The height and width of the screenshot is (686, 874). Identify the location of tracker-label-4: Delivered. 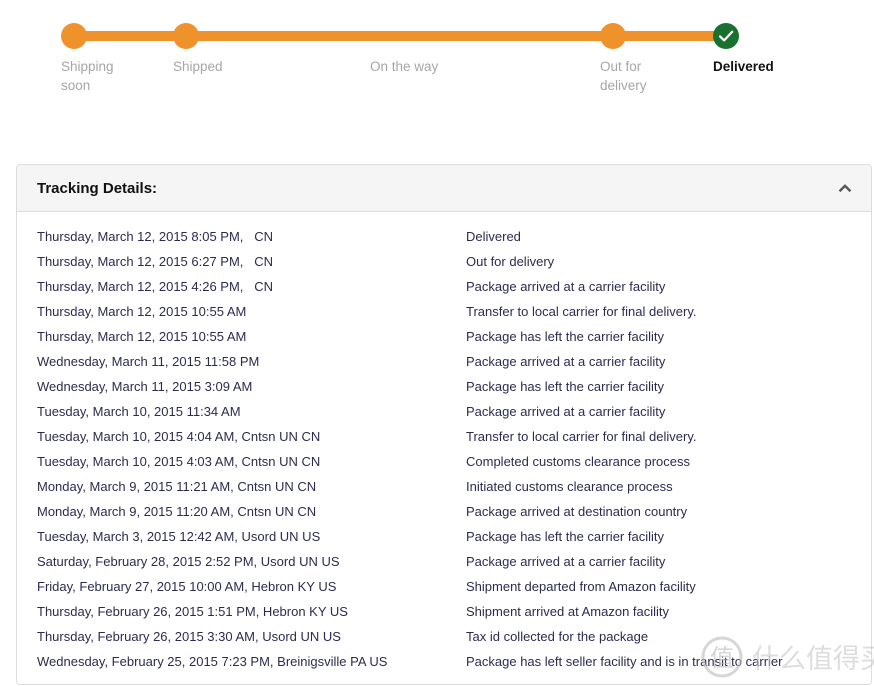
(743, 66).